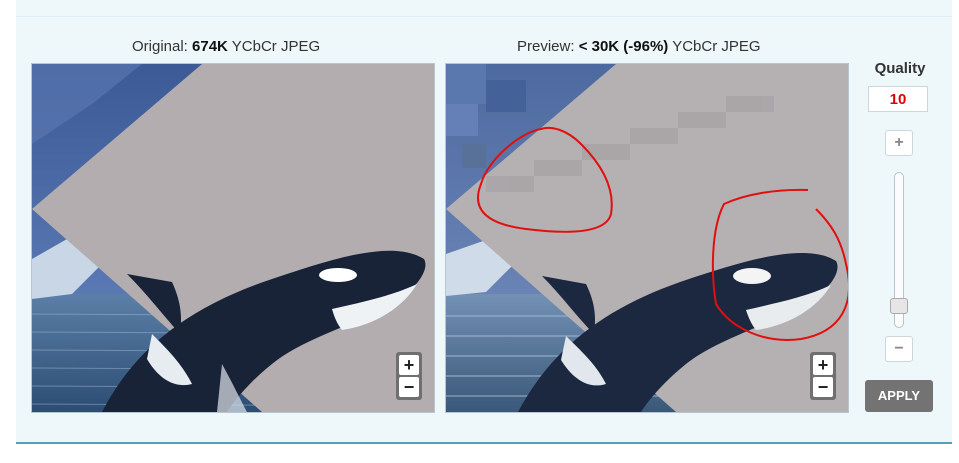  I want to click on original-size: 674K, so click(210, 46).